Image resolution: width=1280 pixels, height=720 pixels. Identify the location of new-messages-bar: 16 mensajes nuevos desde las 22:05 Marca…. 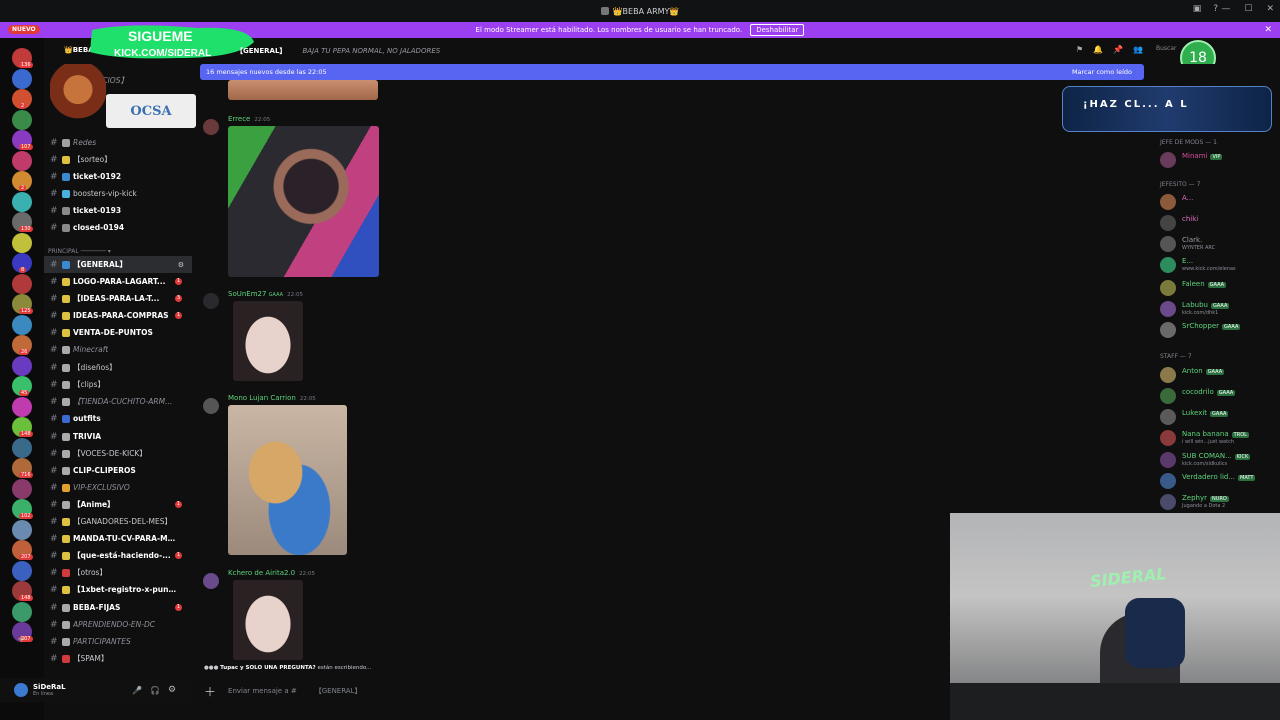
(672, 72).